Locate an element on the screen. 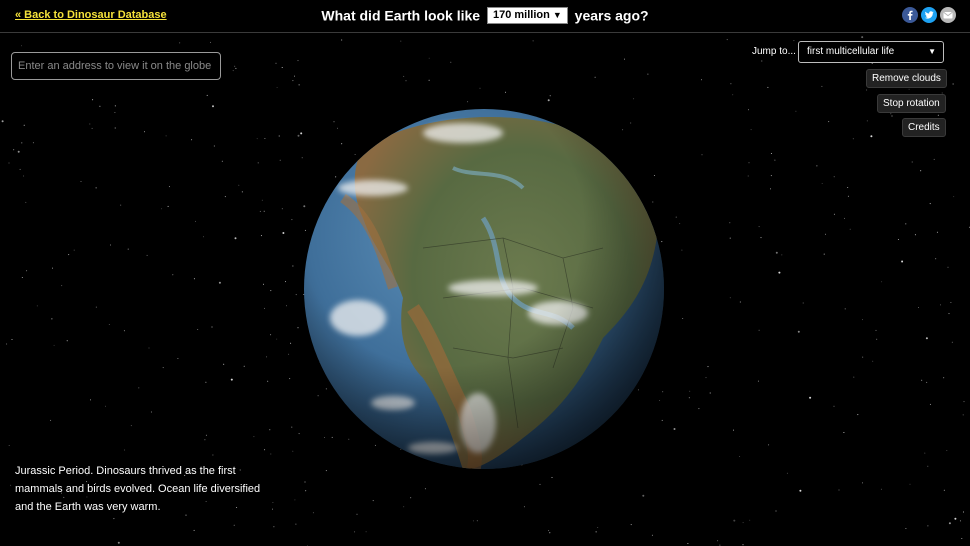 The width and height of the screenshot is (970, 546). jump-to-select: first multicellular life ▼ is located at coordinates (871, 52).